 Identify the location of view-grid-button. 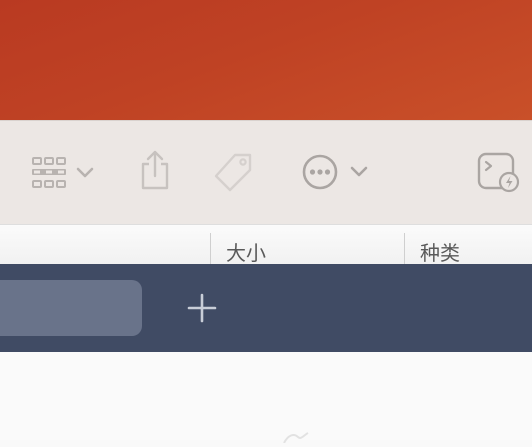
(62, 173).